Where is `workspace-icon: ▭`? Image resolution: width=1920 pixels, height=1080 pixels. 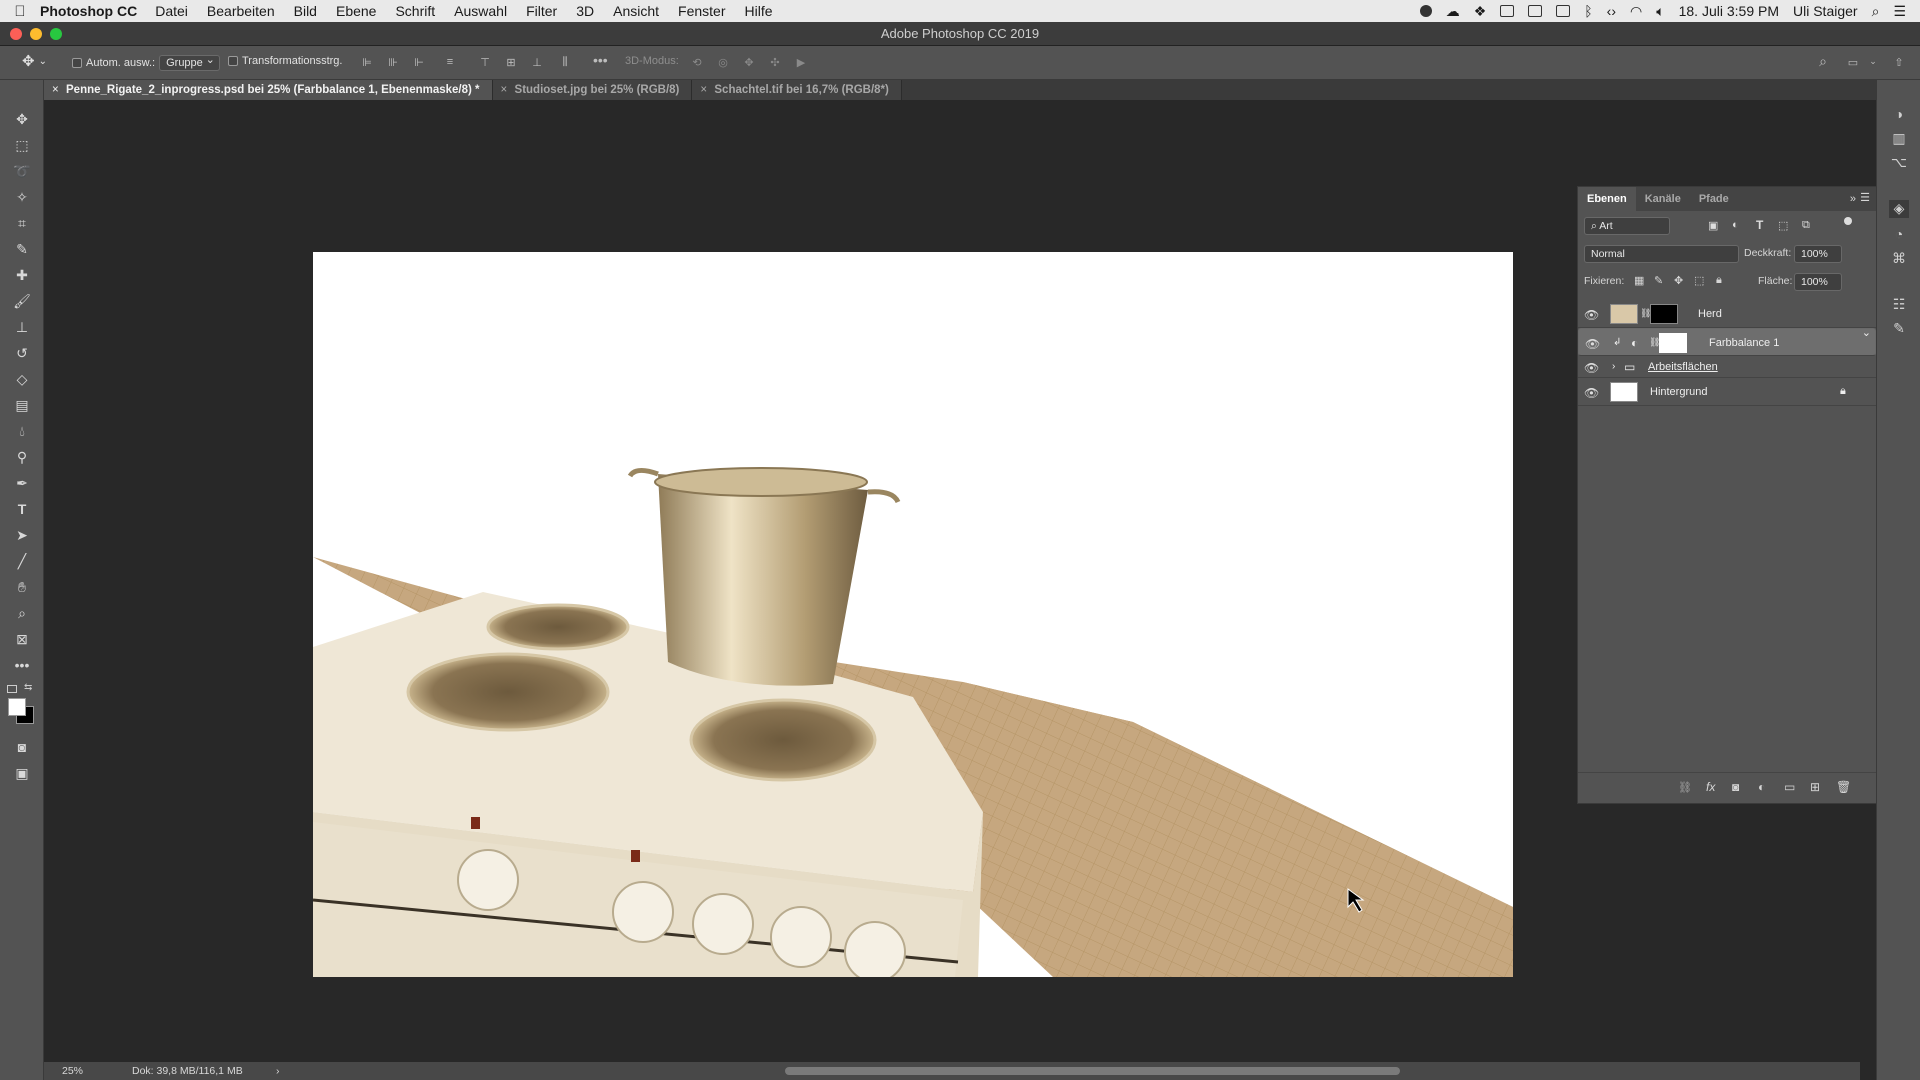
workspace-icon: ▭ is located at coordinates (1853, 62).